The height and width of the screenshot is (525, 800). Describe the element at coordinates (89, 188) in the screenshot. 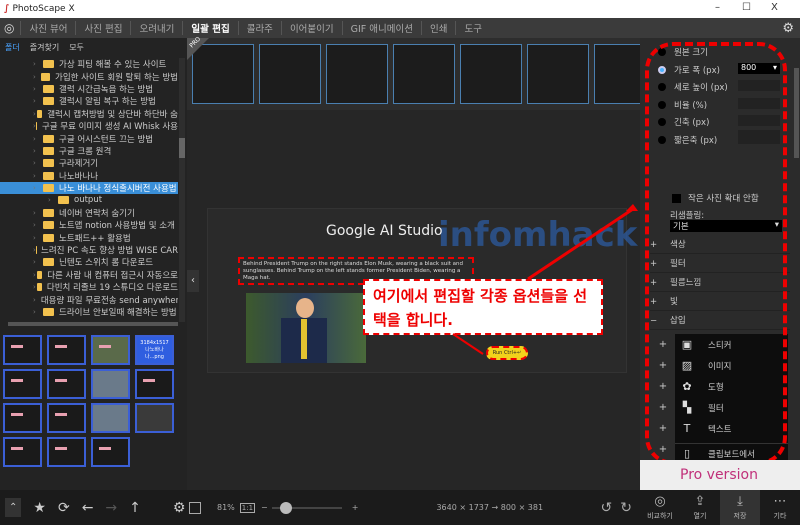

I see `tree-folder-item: › 나노 바나나 정식출시버전 사용법` at that location.